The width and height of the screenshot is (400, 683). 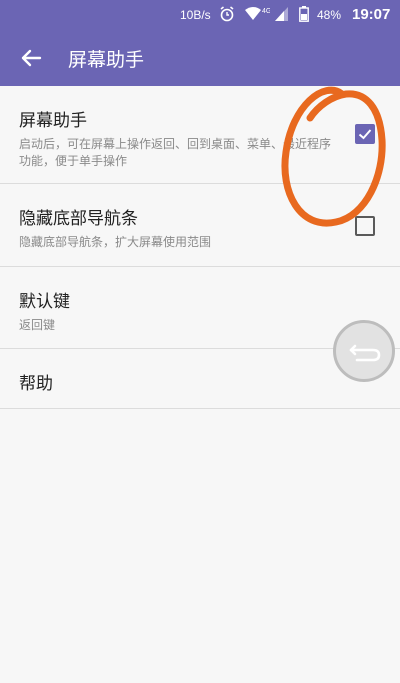 I want to click on signal-icon, so click(x=282, y=16).